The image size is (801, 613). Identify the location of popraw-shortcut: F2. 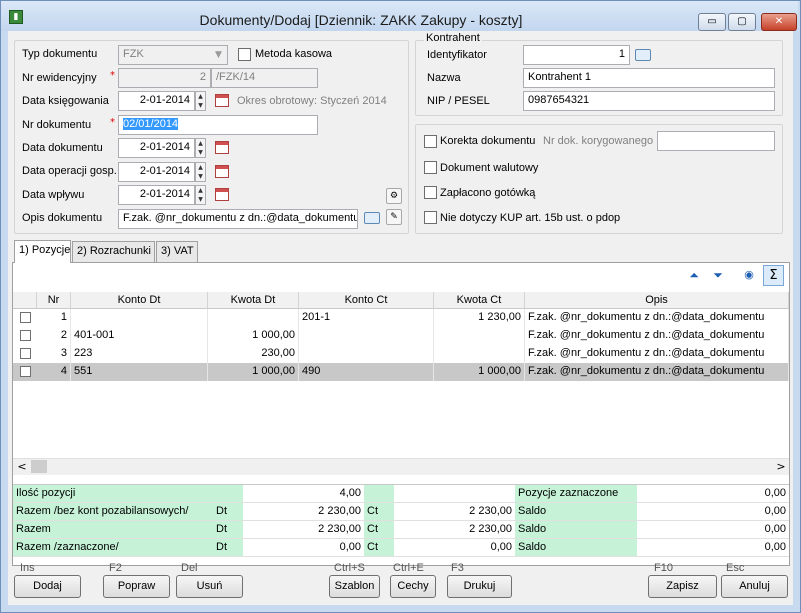
(115, 568).